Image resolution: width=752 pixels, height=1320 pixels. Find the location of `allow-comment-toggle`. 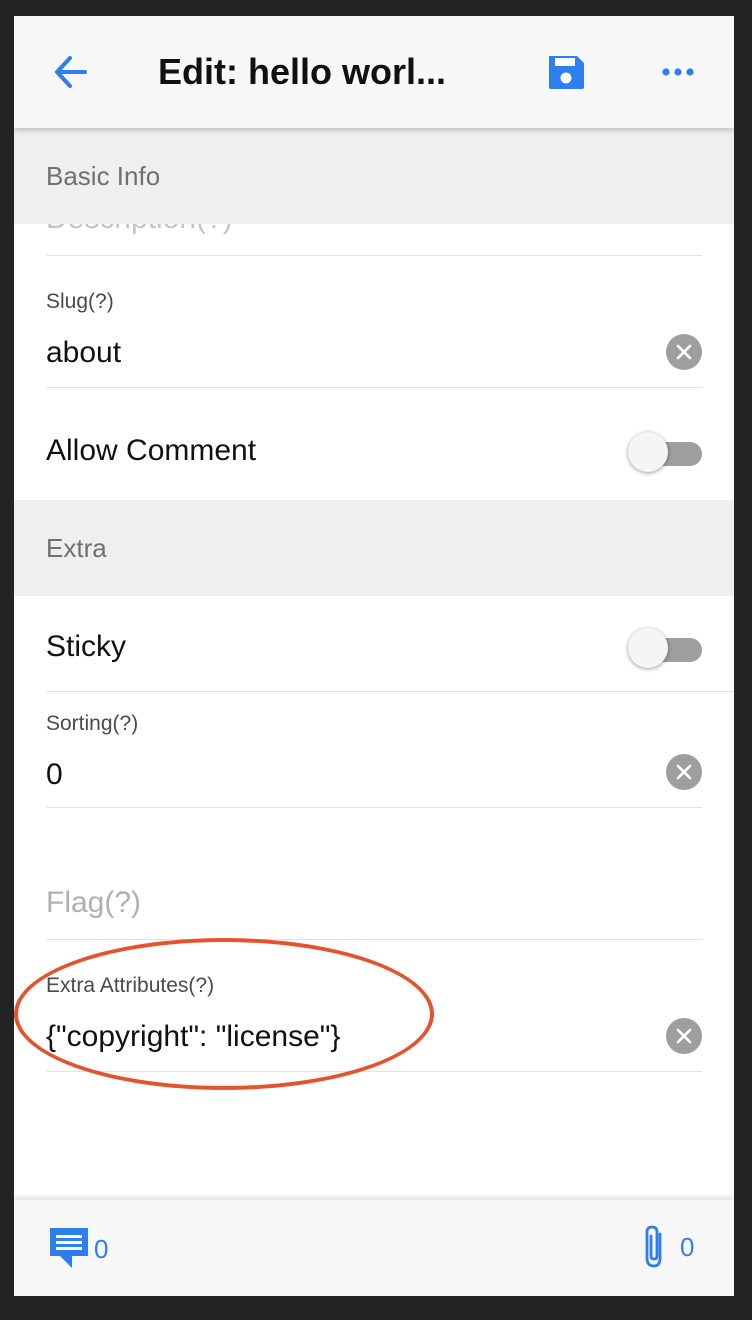

allow-comment-toggle is located at coordinates (665, 452).